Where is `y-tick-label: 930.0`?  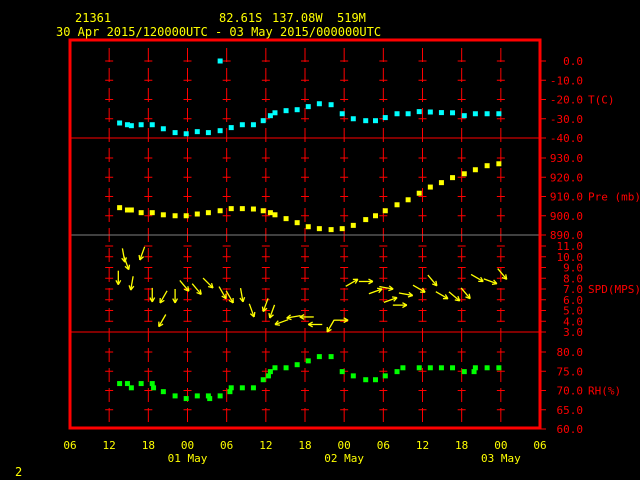 y-tick-label: 930.0 is located at coordinates (566, 158).